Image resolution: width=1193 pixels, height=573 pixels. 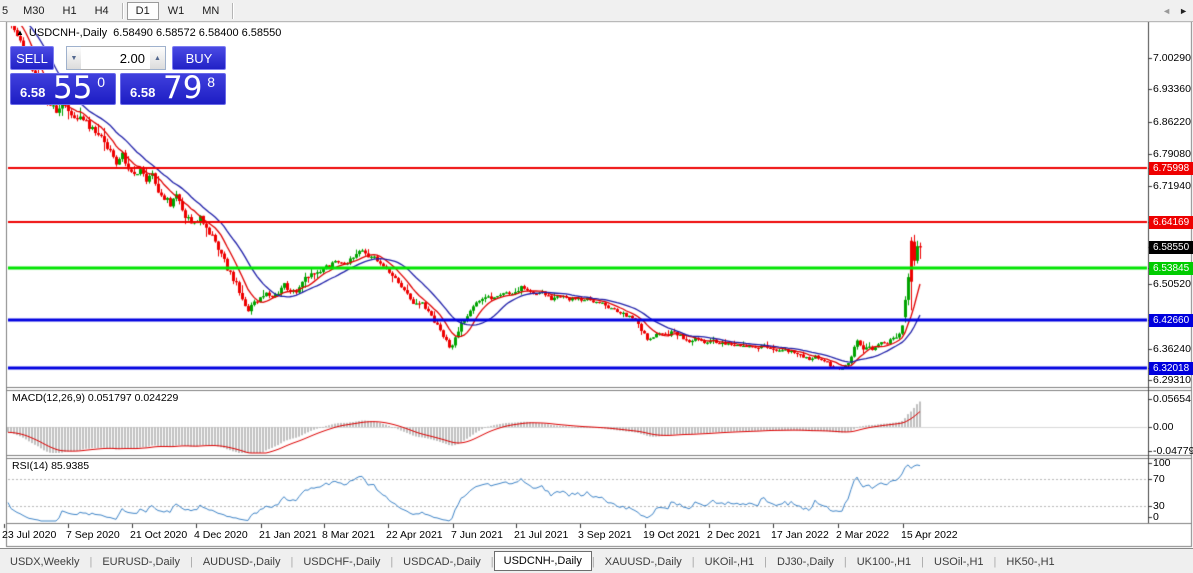 What do you see at coordinates (596, 11) in the screenshot?
I see `timeframe-toolbar: 5 M30 H1 H4 D1 W1 MN` at bounding box center [596, 11].